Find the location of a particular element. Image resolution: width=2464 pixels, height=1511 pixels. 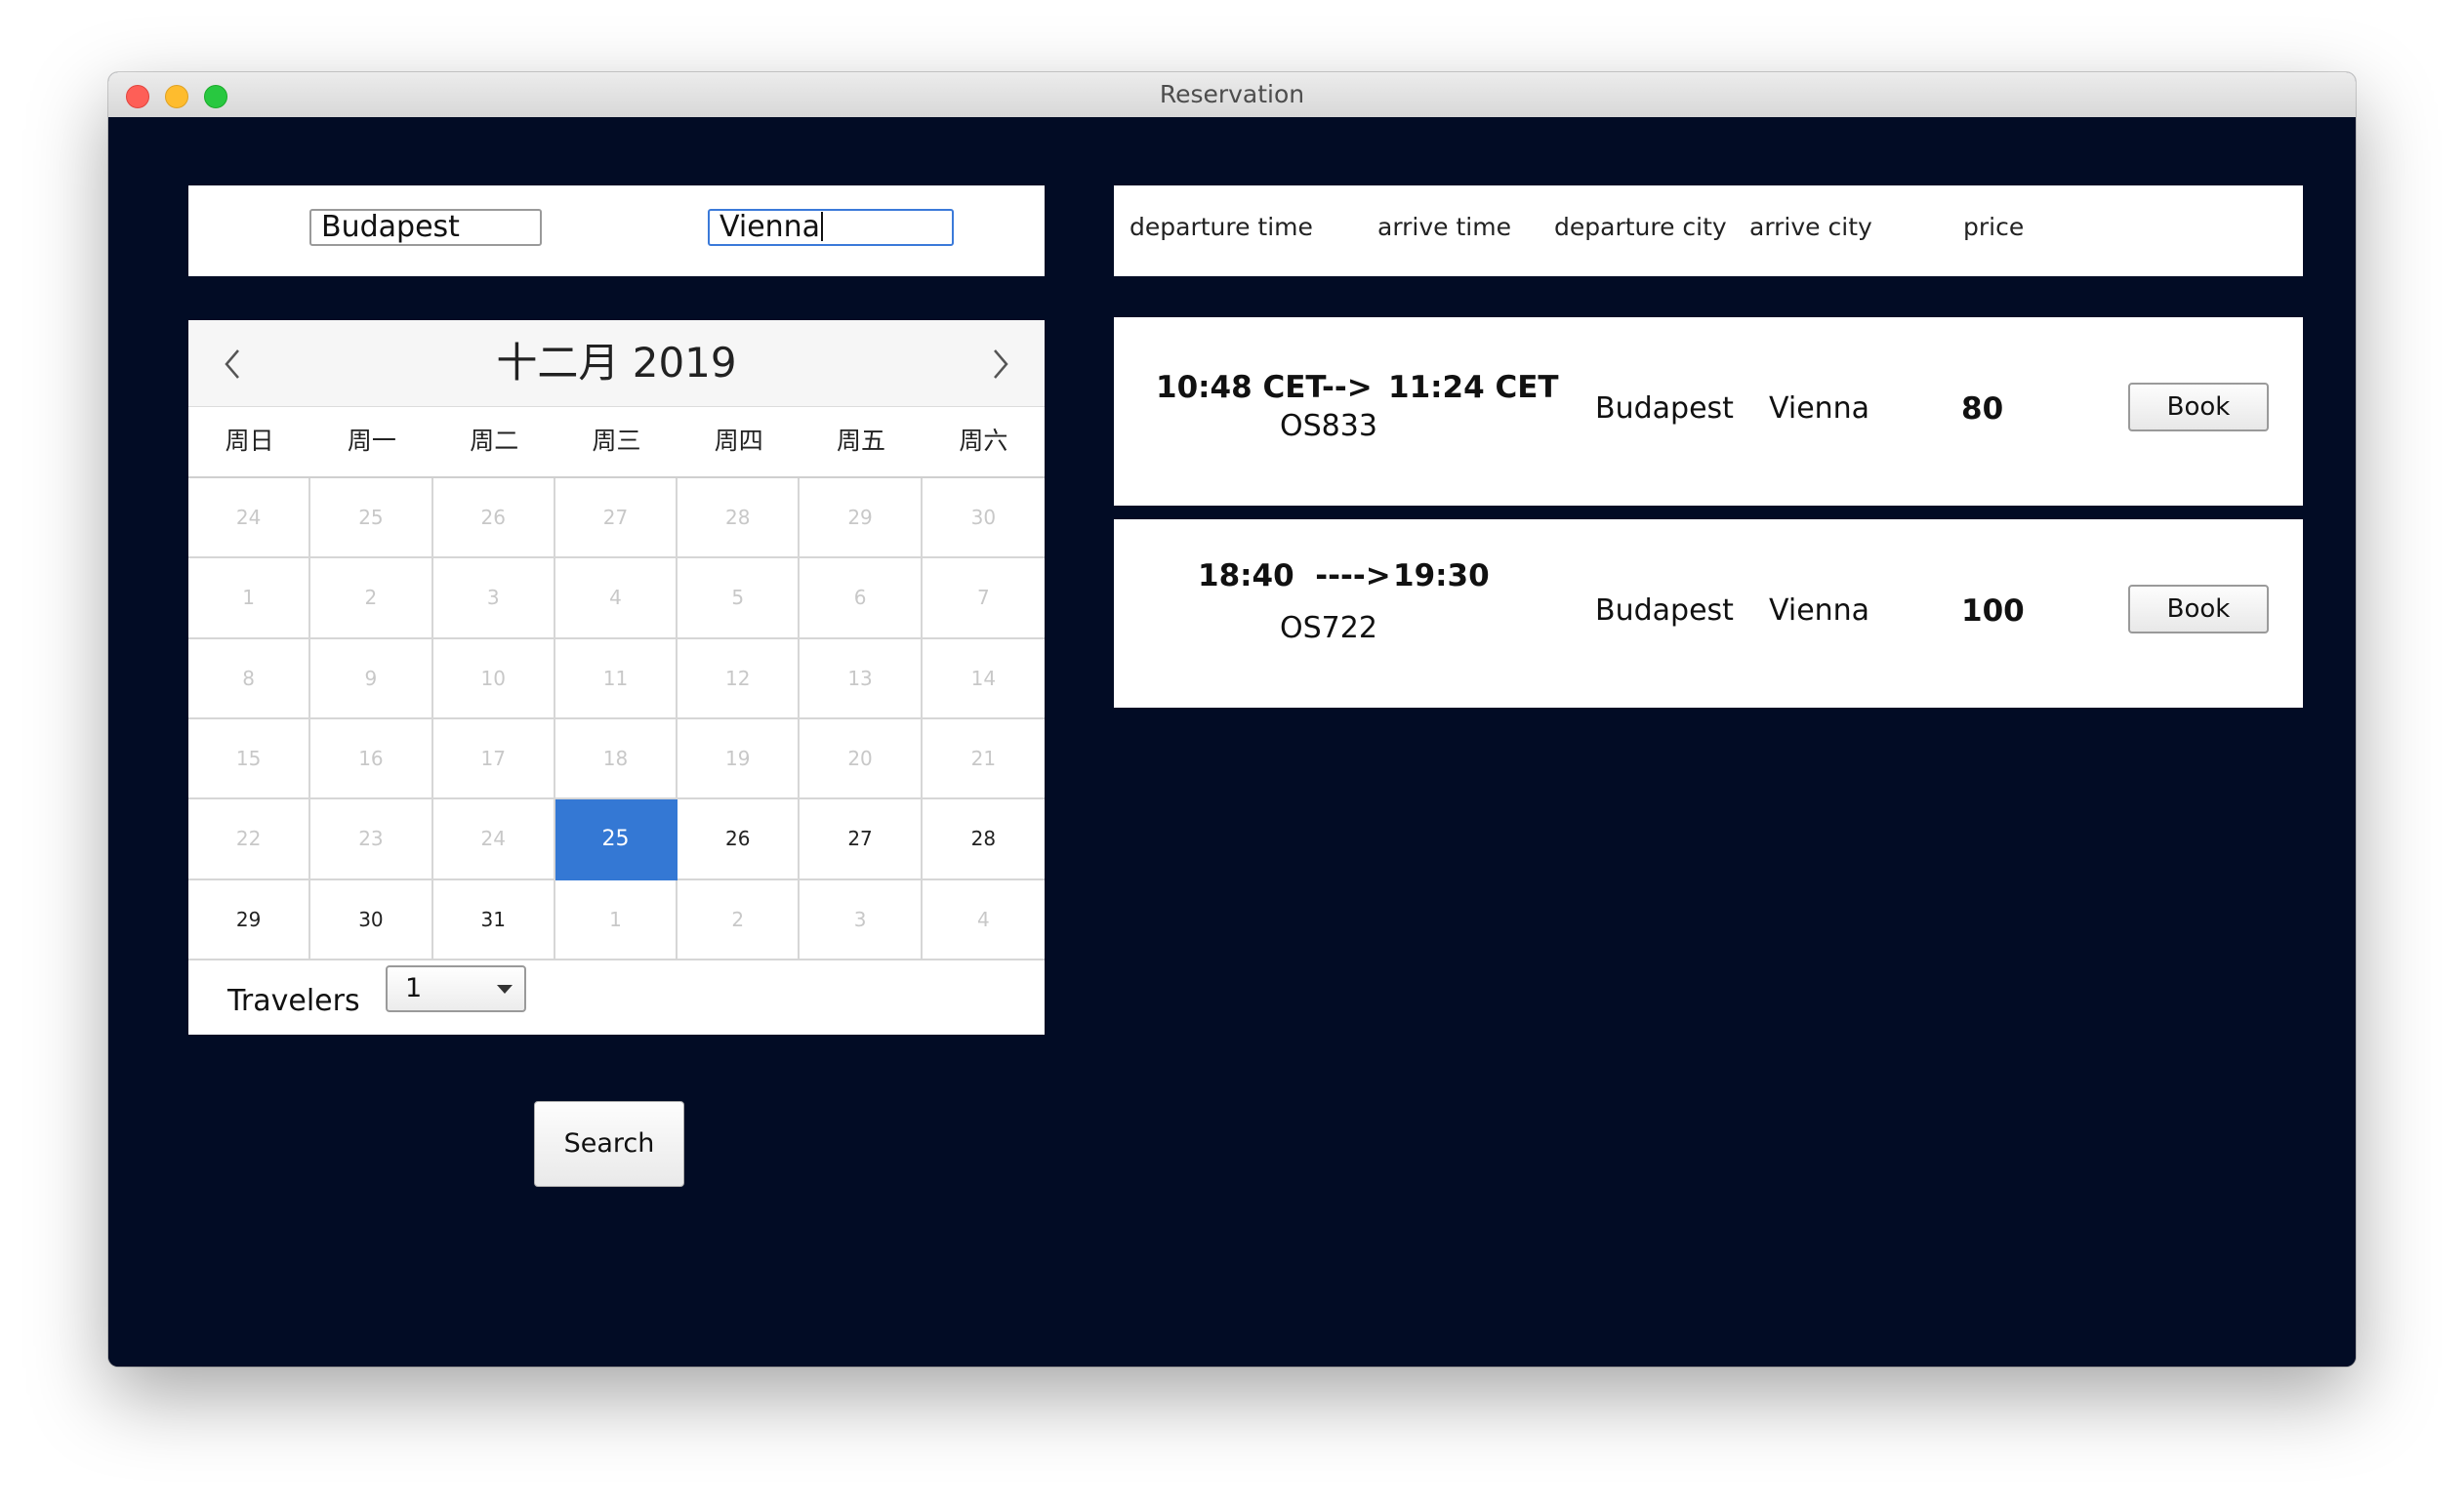

flight-number: OS722 is located at coordinates (1328, 628).